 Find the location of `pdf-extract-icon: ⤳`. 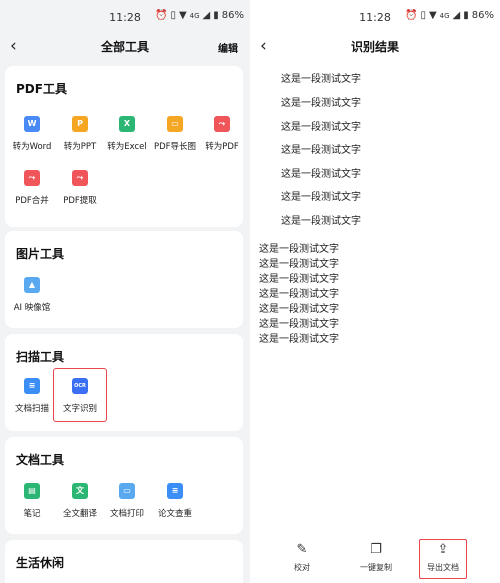

pdf-extract-icon: ⤳ is located at coordinates (80, 178).